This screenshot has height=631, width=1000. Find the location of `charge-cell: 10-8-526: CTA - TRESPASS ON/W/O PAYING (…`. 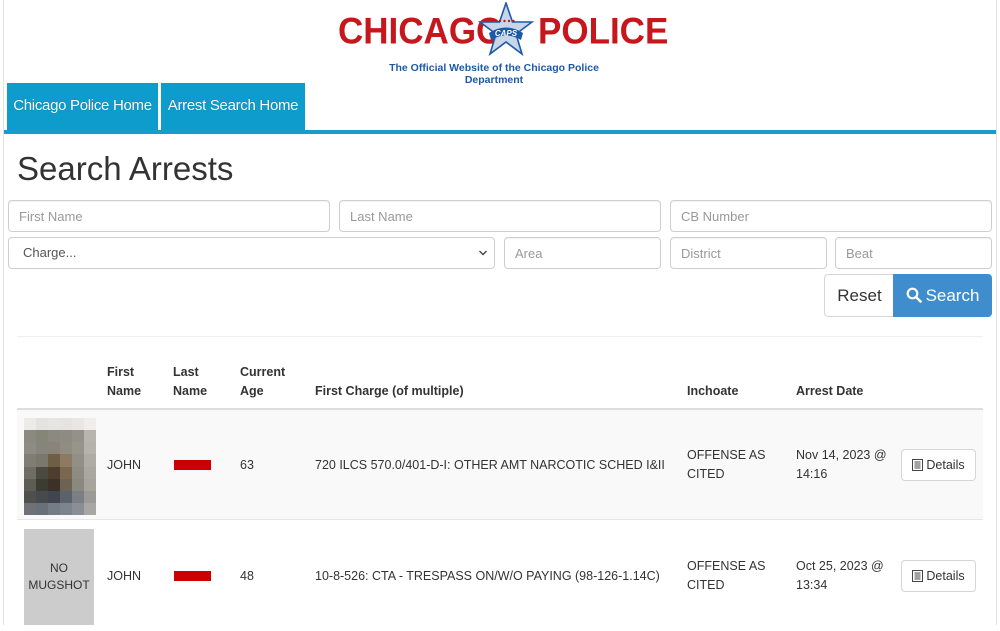

charge-cell: 10-8-526: CTA - TRESPASS ON/W/O PAYING (… is located at coordinates (487, 576).